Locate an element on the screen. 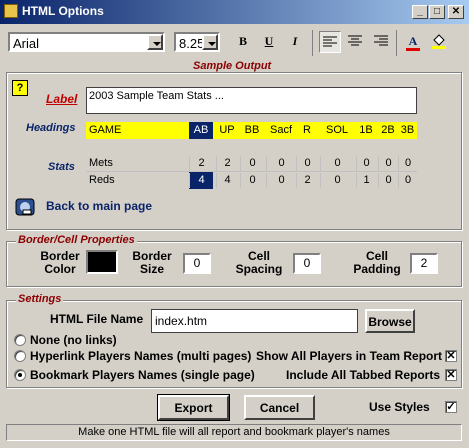 This screenshot has height=448, width=469. font-name-value: Arial is located at coordinates (26, 43).